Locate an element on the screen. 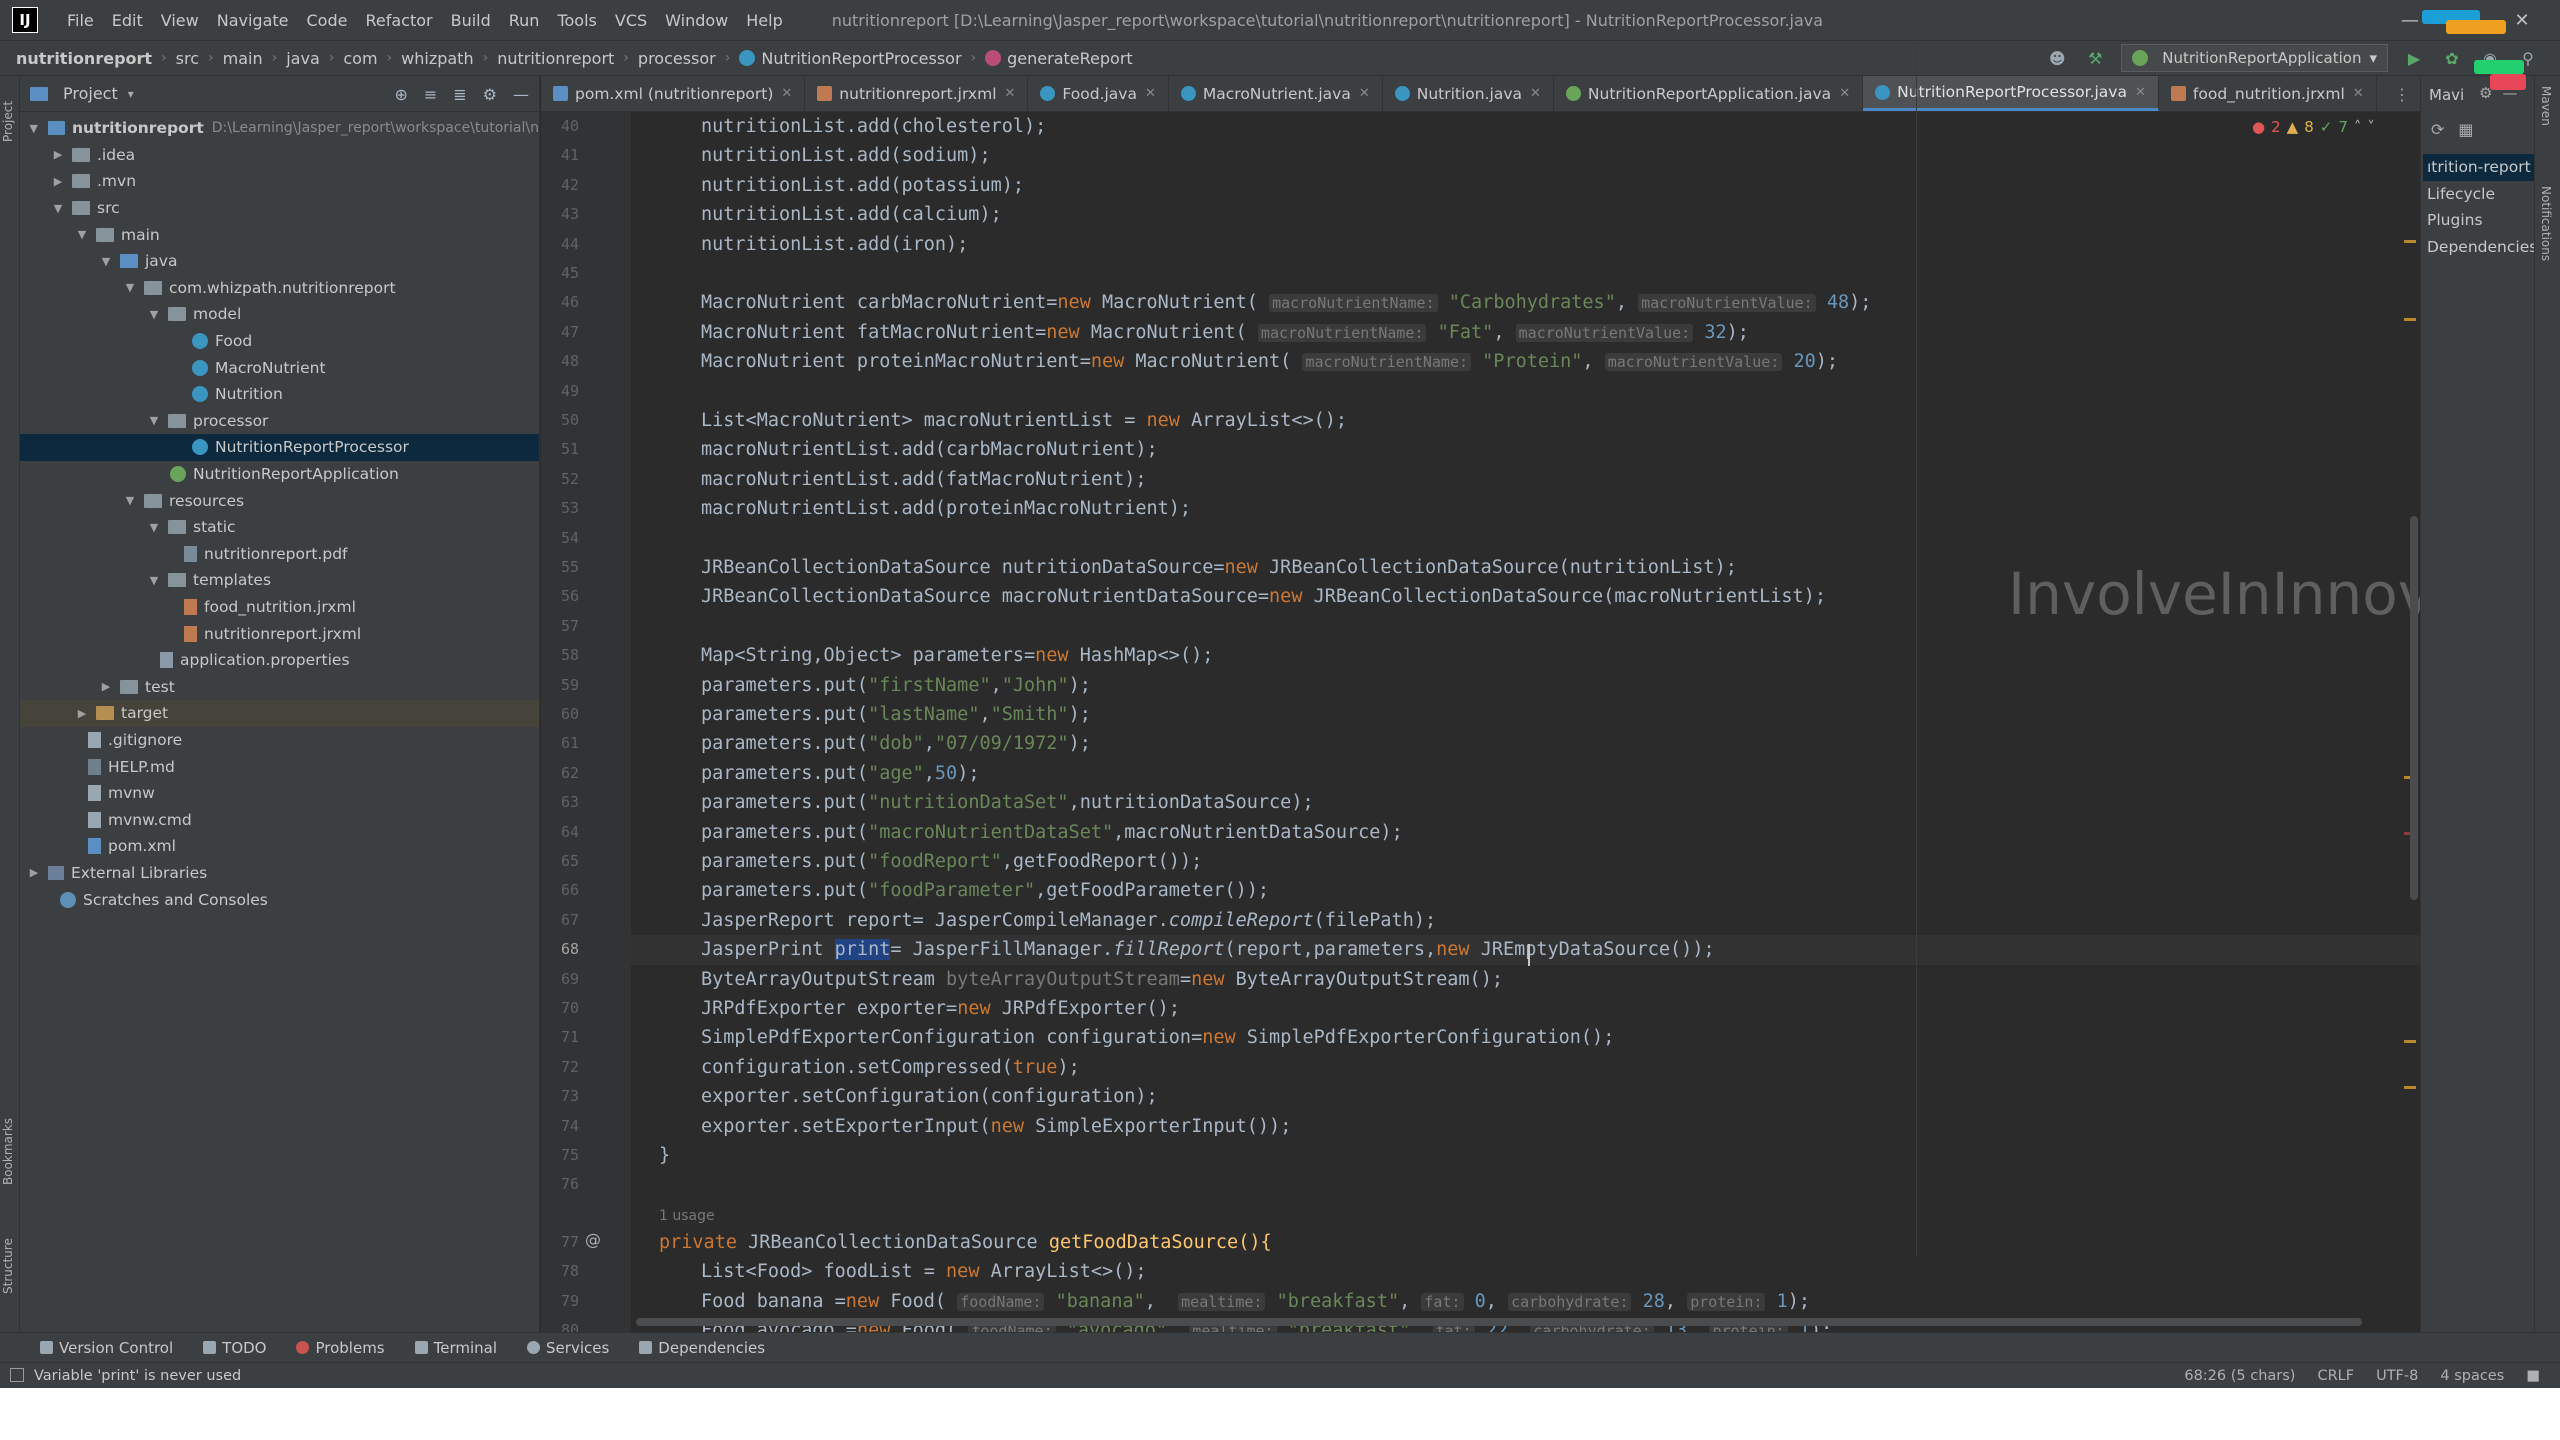  tree-item: mvnw.cmd is located at coordinates (279, 819).